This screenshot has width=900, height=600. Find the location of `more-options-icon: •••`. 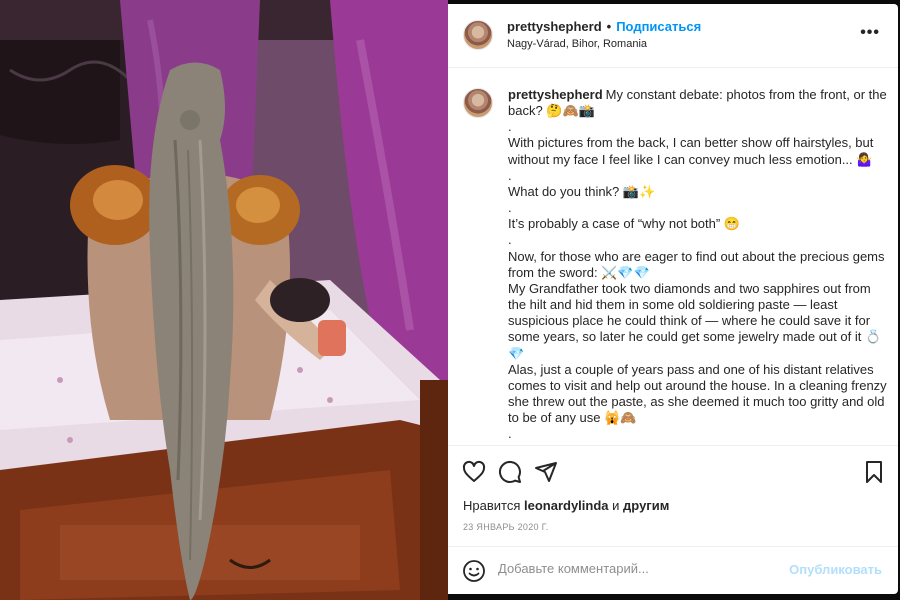

more-options-icon: ••• is located at coordinates (870, 33).